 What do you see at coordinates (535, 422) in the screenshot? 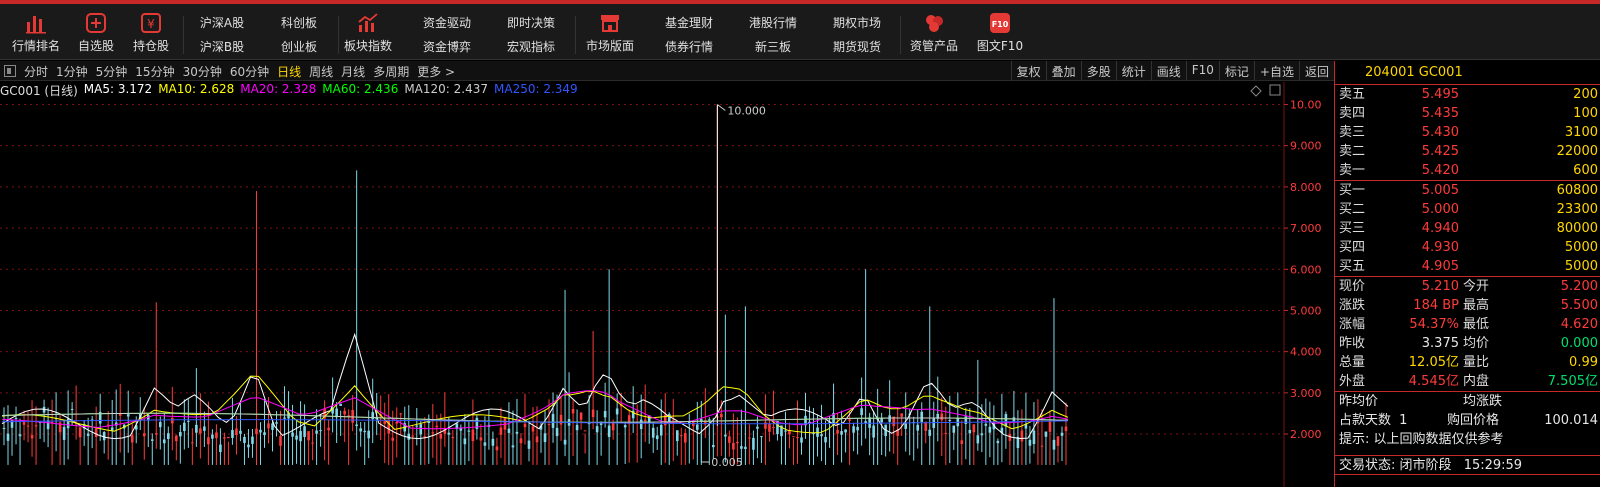
I see `ma-line` at bounding box center [535, 422].